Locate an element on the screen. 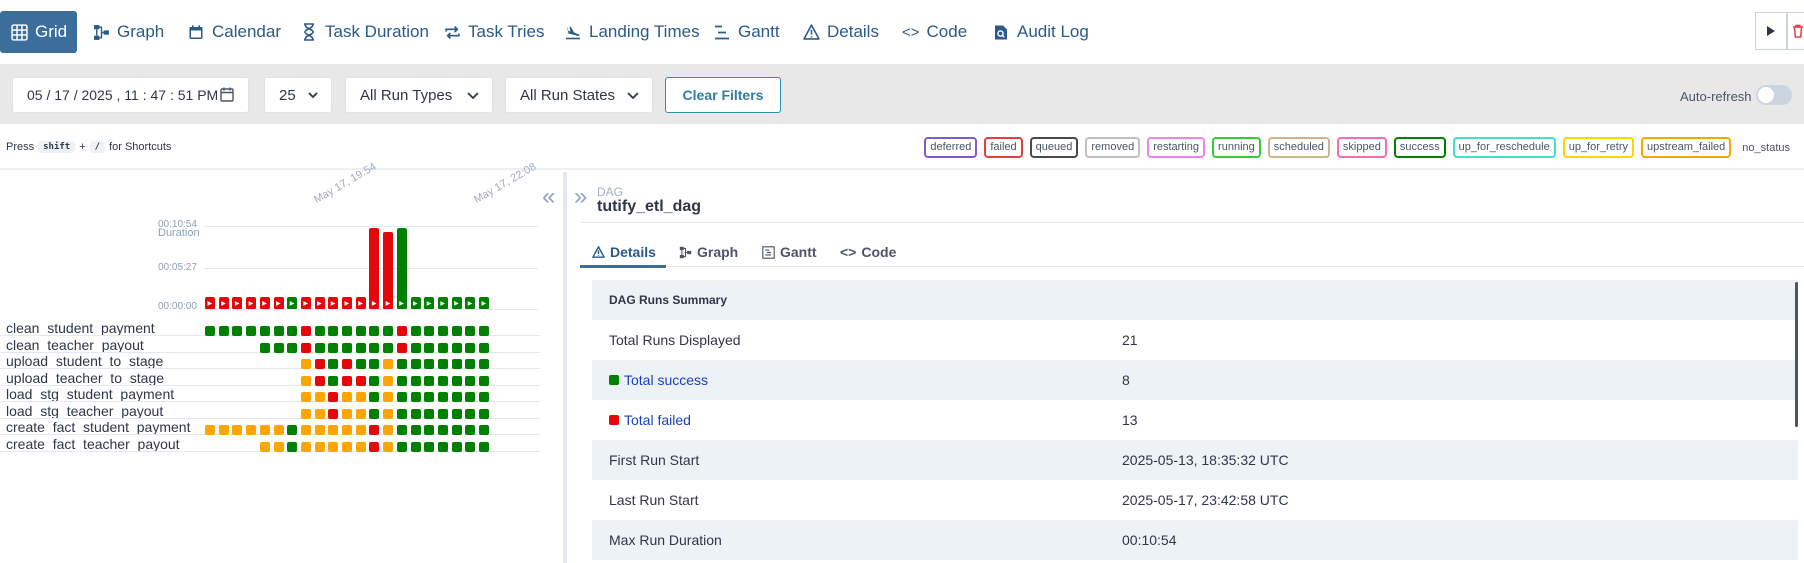  num-runs-select: 25 is located at coordinates (298, 95).